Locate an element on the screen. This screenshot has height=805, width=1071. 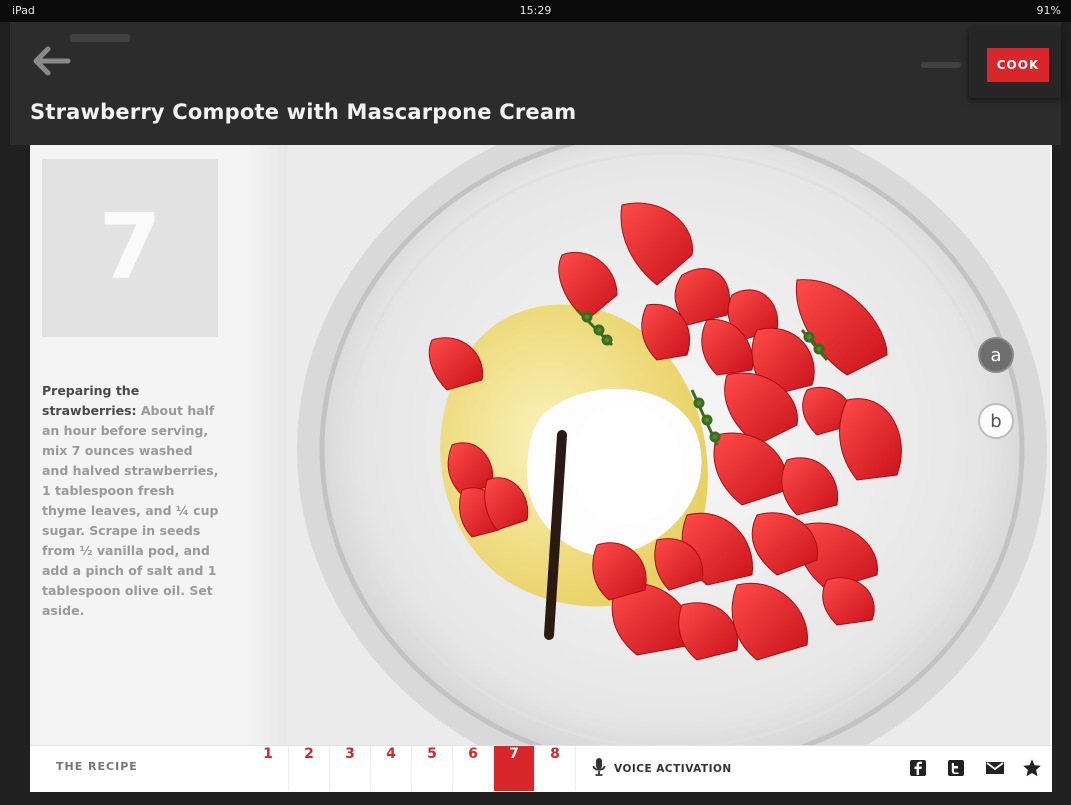
share-toolbar is located at coordinates (975, 768).